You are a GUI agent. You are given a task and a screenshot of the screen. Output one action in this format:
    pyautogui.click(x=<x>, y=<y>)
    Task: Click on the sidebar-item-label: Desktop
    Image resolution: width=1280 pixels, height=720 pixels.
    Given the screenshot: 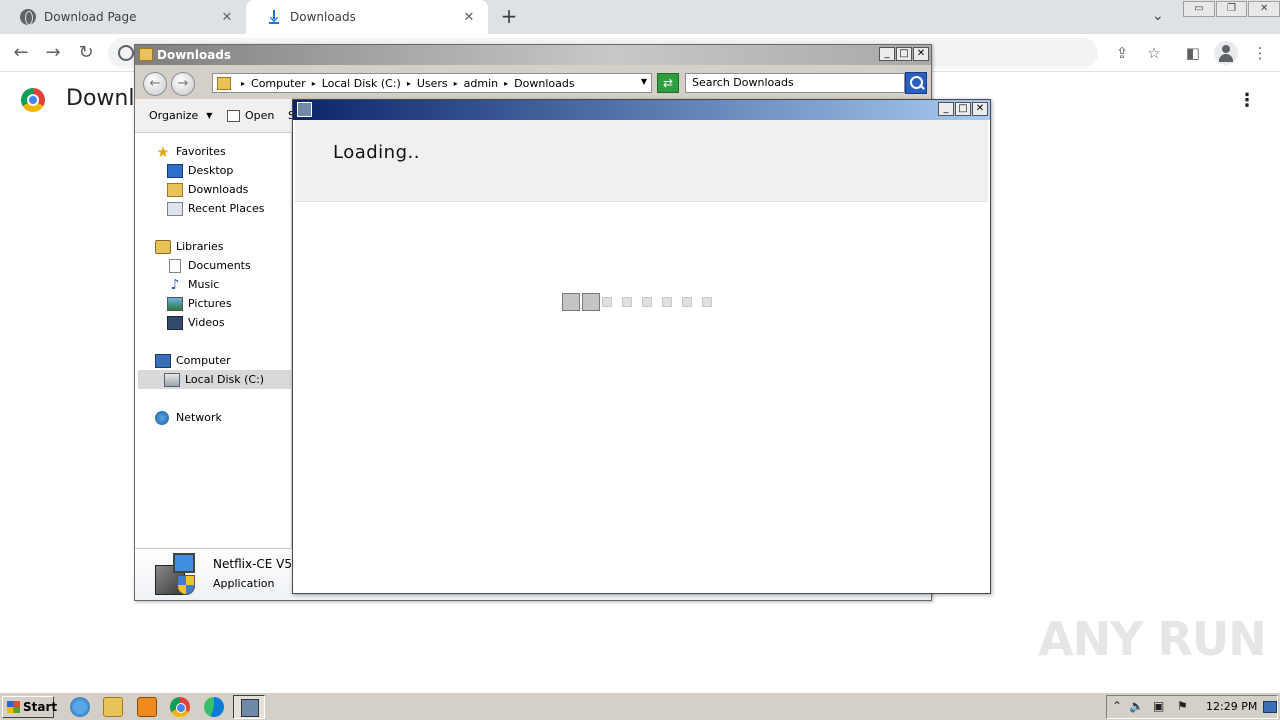 What is the action you would take?
    pyautogui.click(x=211, y=170)
    